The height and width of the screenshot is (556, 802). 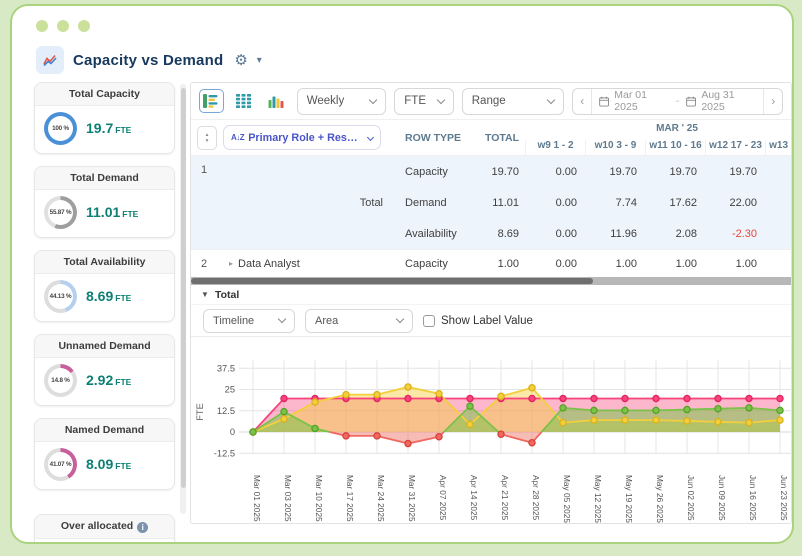 I want to click on sidebar-scrollbar, so click(x=183, y=299).